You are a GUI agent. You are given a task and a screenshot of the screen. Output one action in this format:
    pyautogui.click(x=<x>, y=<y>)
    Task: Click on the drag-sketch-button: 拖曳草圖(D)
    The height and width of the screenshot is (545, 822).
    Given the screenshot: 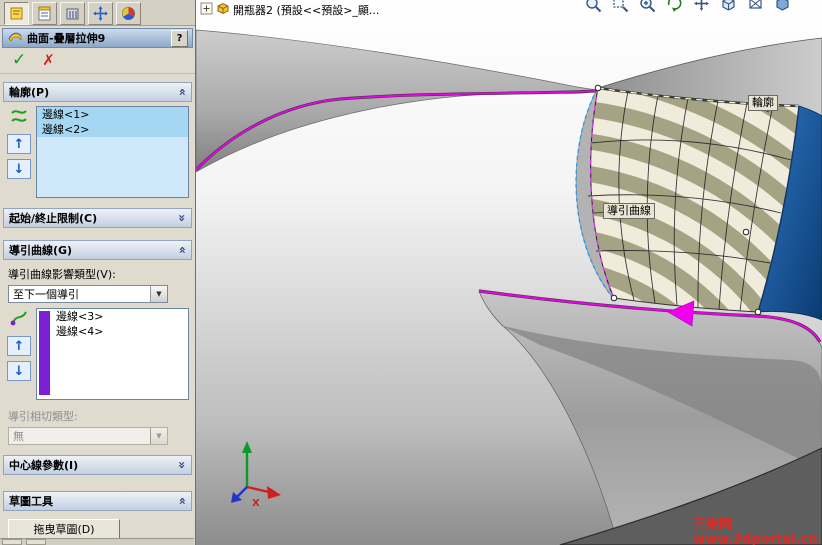 What is the action you would take?
    pyautogui.click(x=64, y=529)
    